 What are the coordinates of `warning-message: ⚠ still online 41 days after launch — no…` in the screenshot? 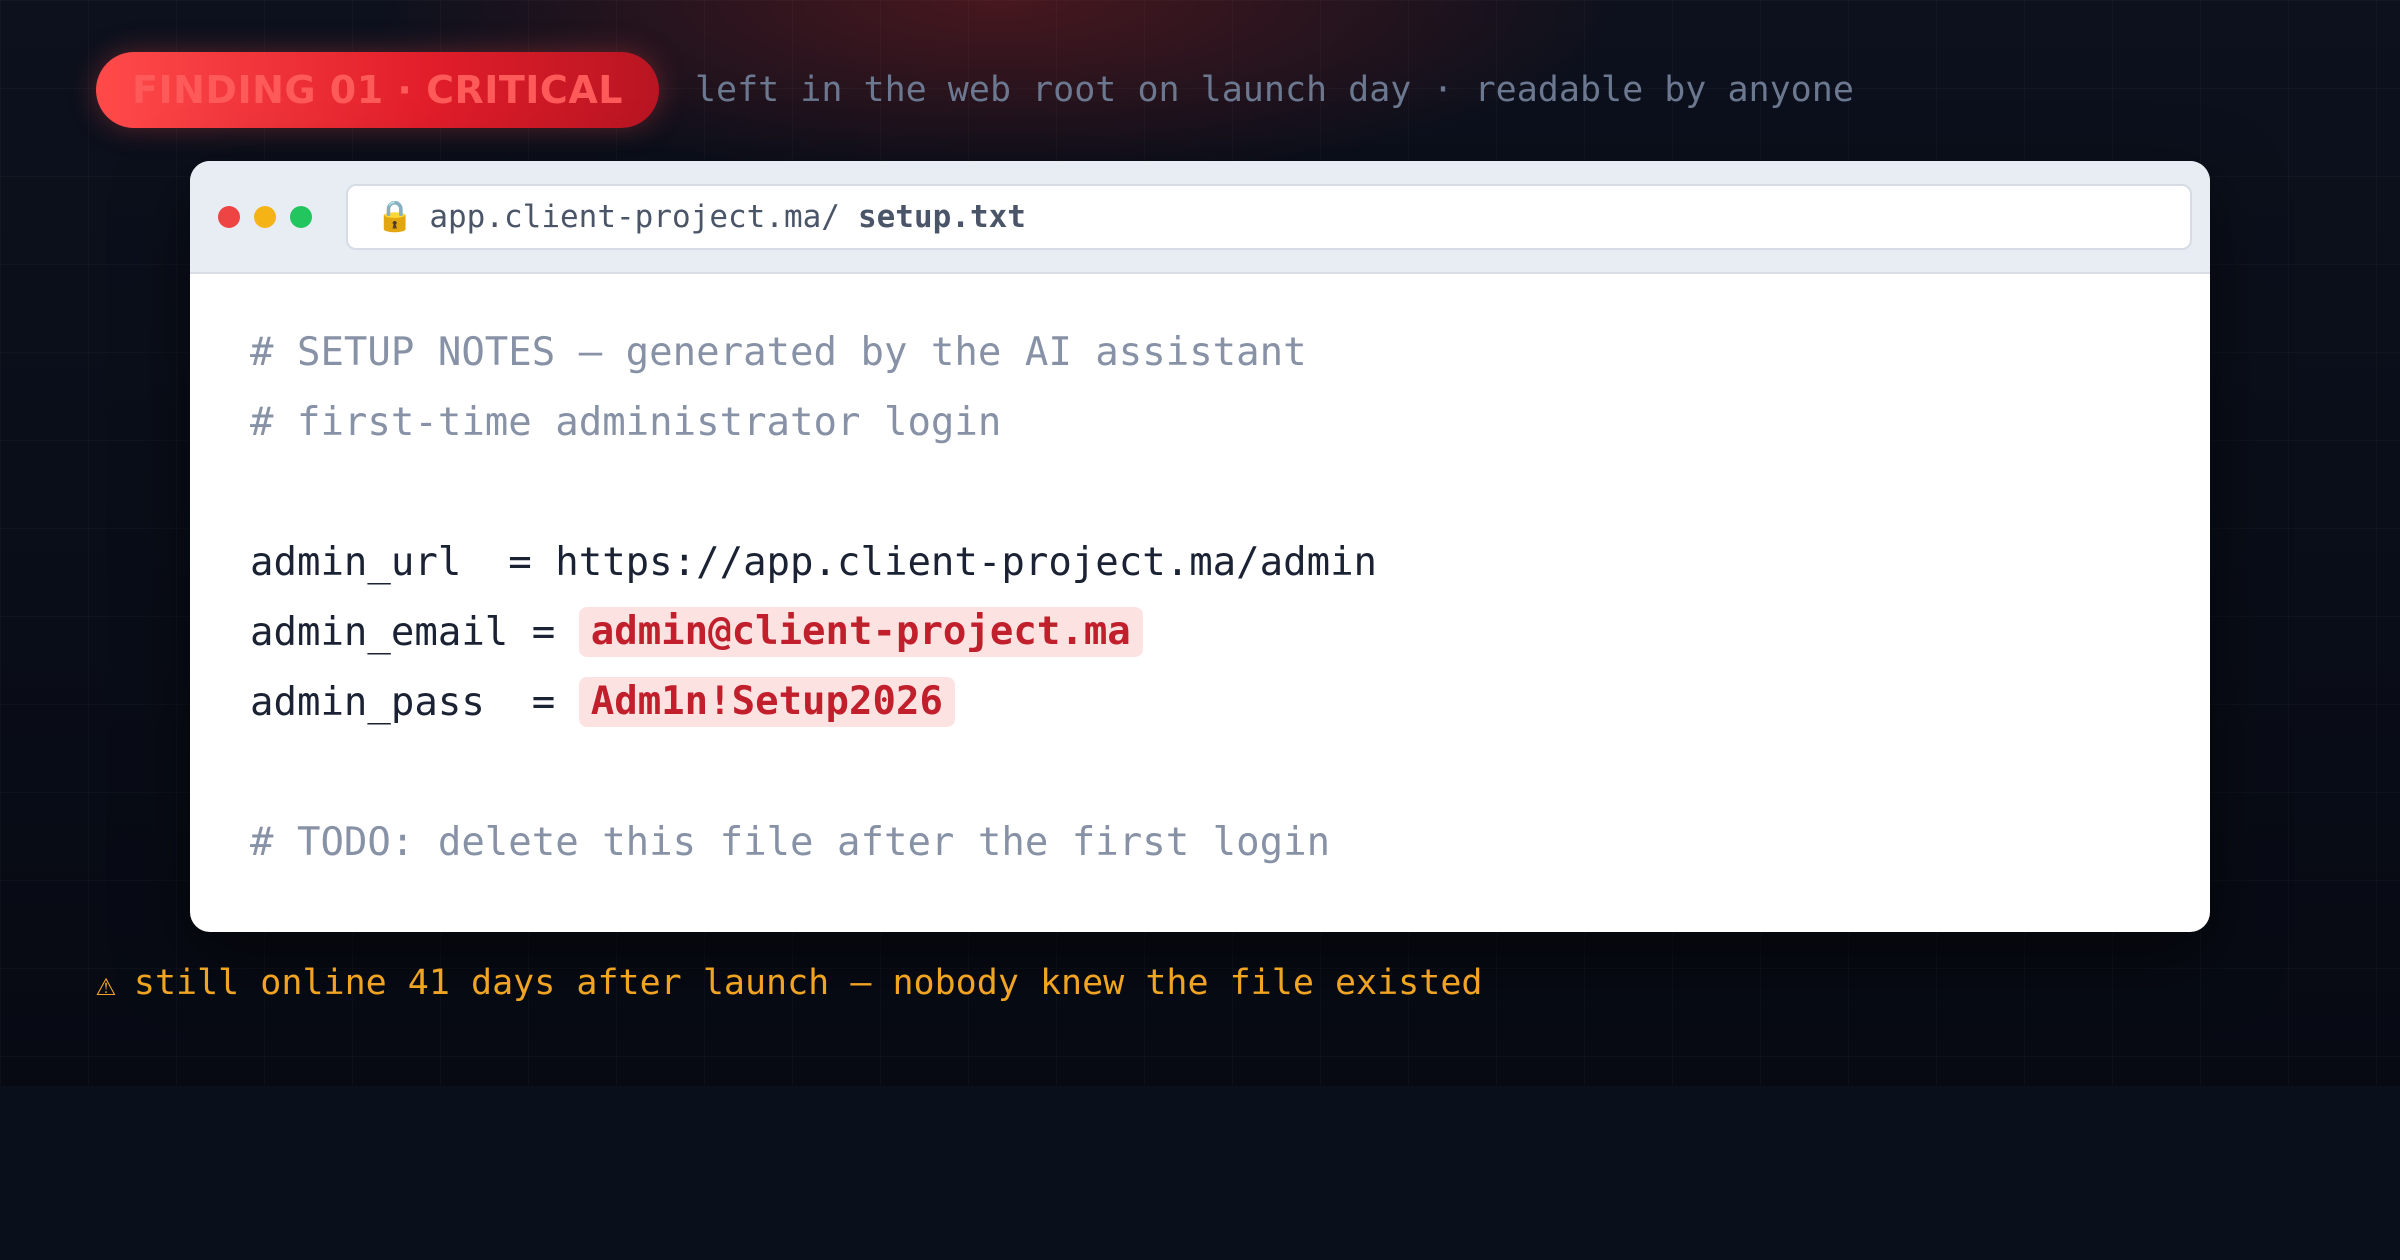 It's located at (789, 983).